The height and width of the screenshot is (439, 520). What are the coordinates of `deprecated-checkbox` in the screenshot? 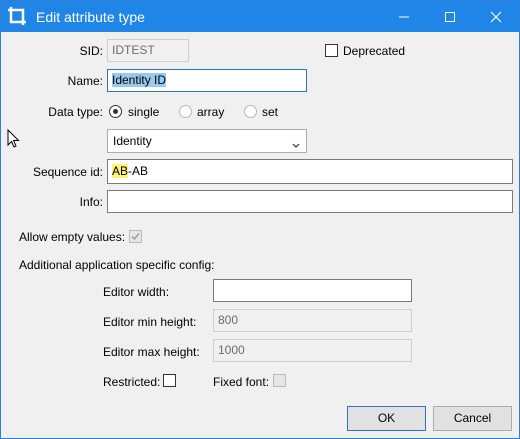 It's located at (331, 50).